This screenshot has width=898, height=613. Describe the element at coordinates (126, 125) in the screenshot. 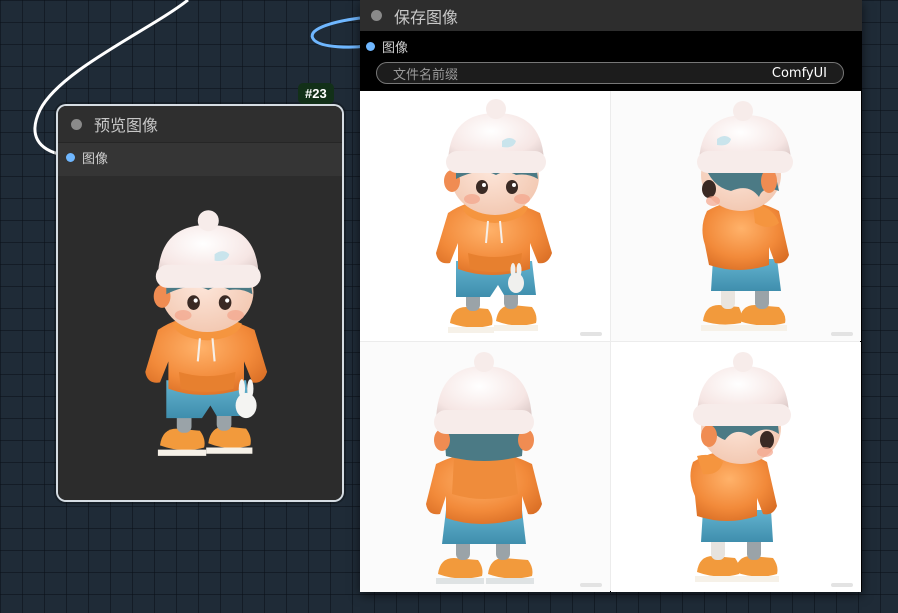

I see `node-title: 预览图像` at that location.